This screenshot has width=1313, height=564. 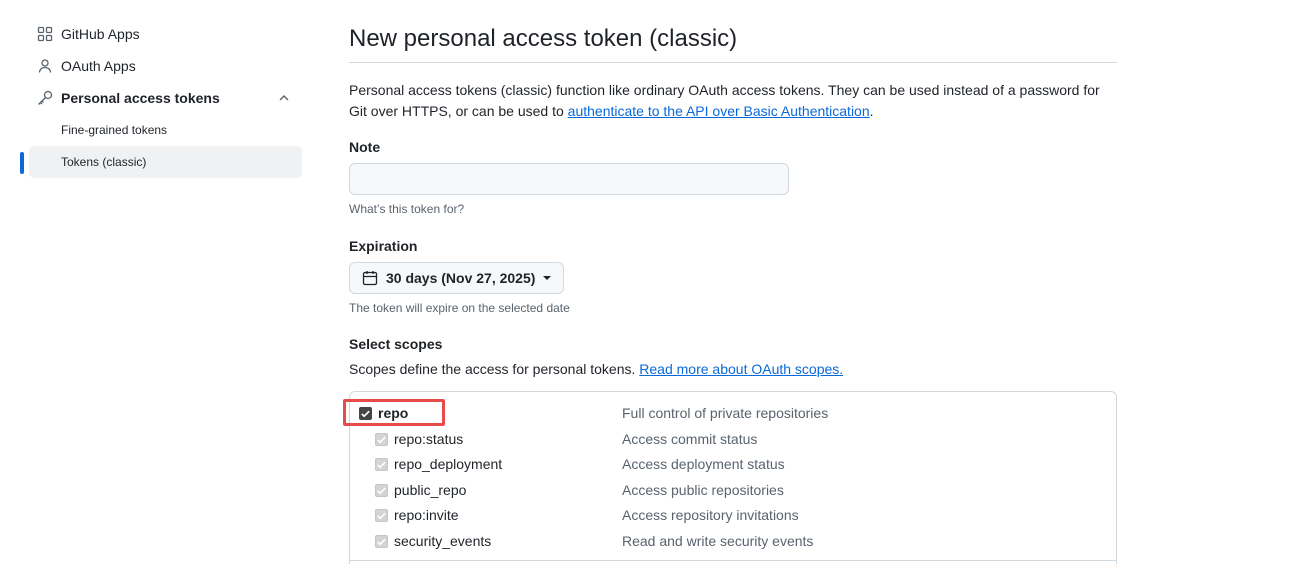 What do you see at coordinates (547, 278) in the screenshot?
I see `caret-down-icon` at bounding box center [547, 278].